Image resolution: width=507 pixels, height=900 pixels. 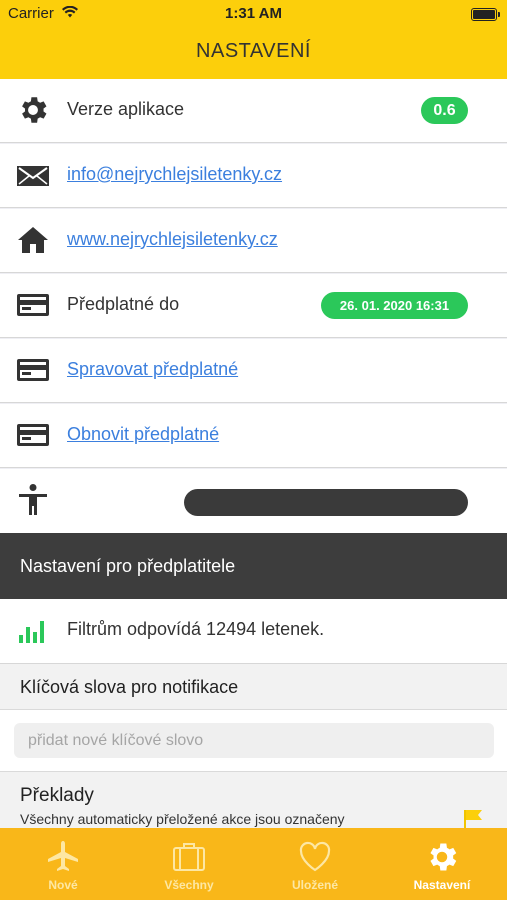 I want to click on keyword-input, so click(x=254, y=740).